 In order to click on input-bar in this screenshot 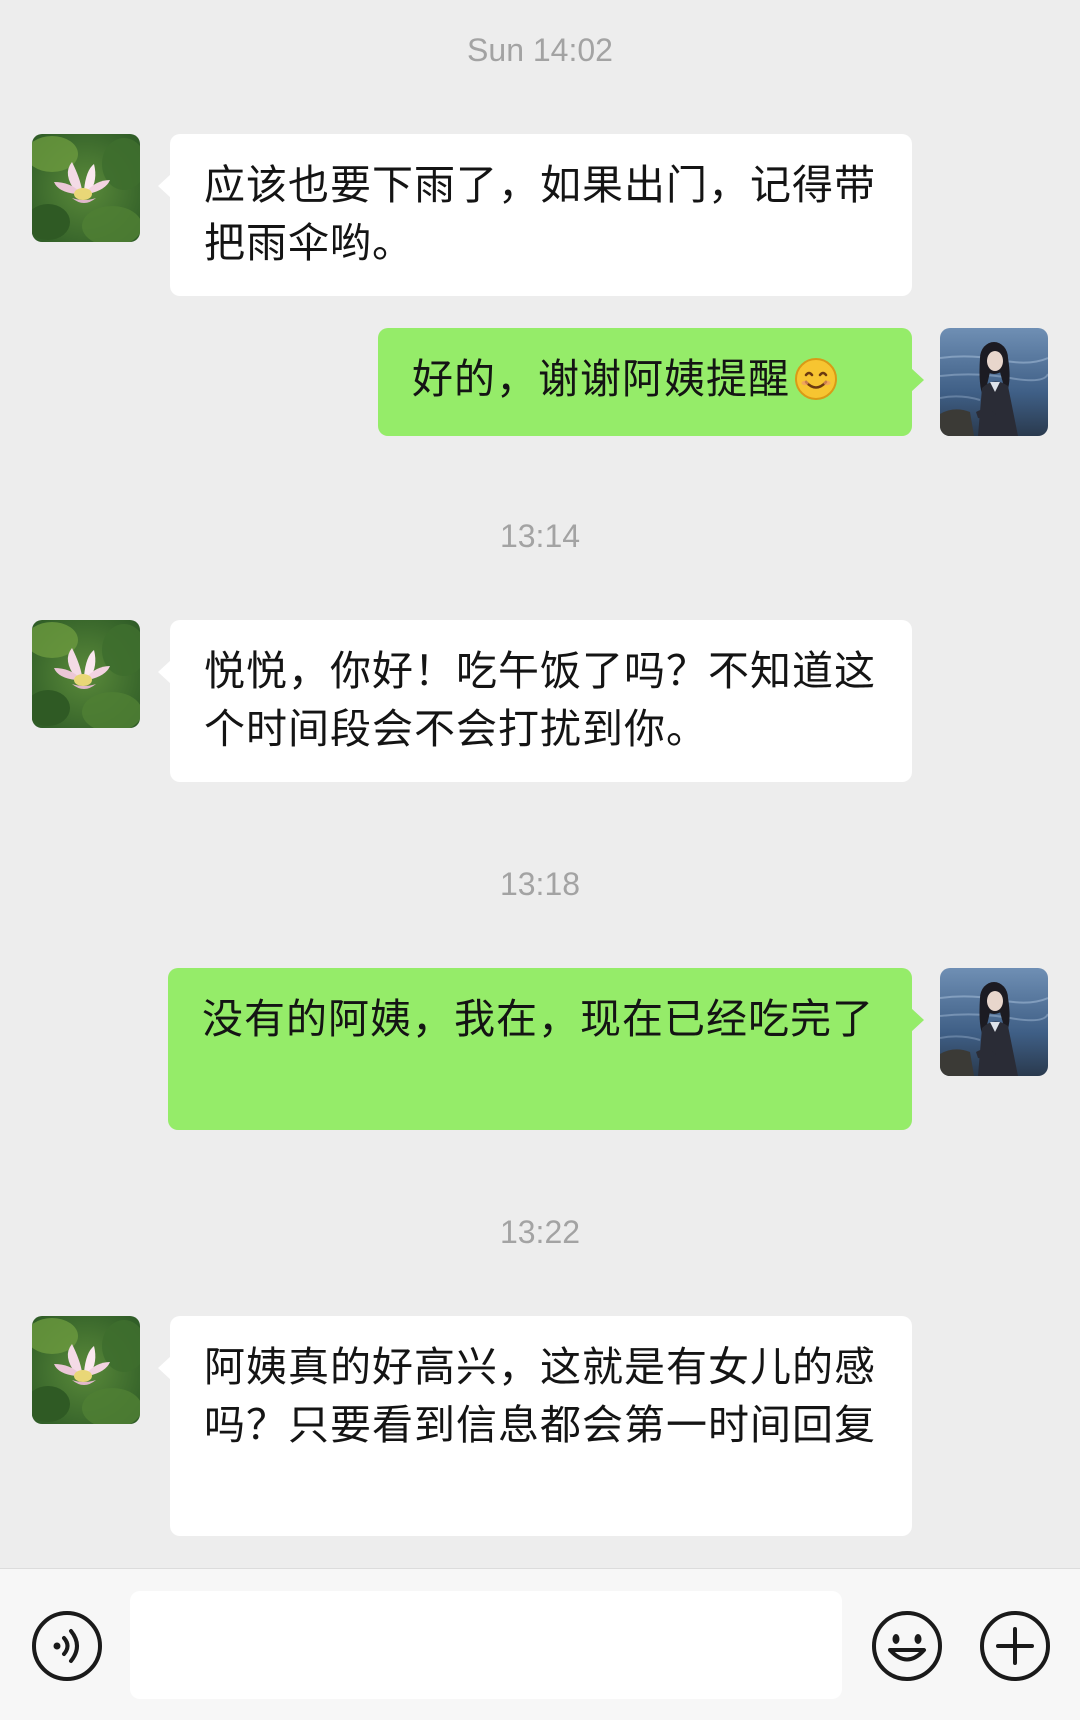, I will do `click(540, 1644)`.